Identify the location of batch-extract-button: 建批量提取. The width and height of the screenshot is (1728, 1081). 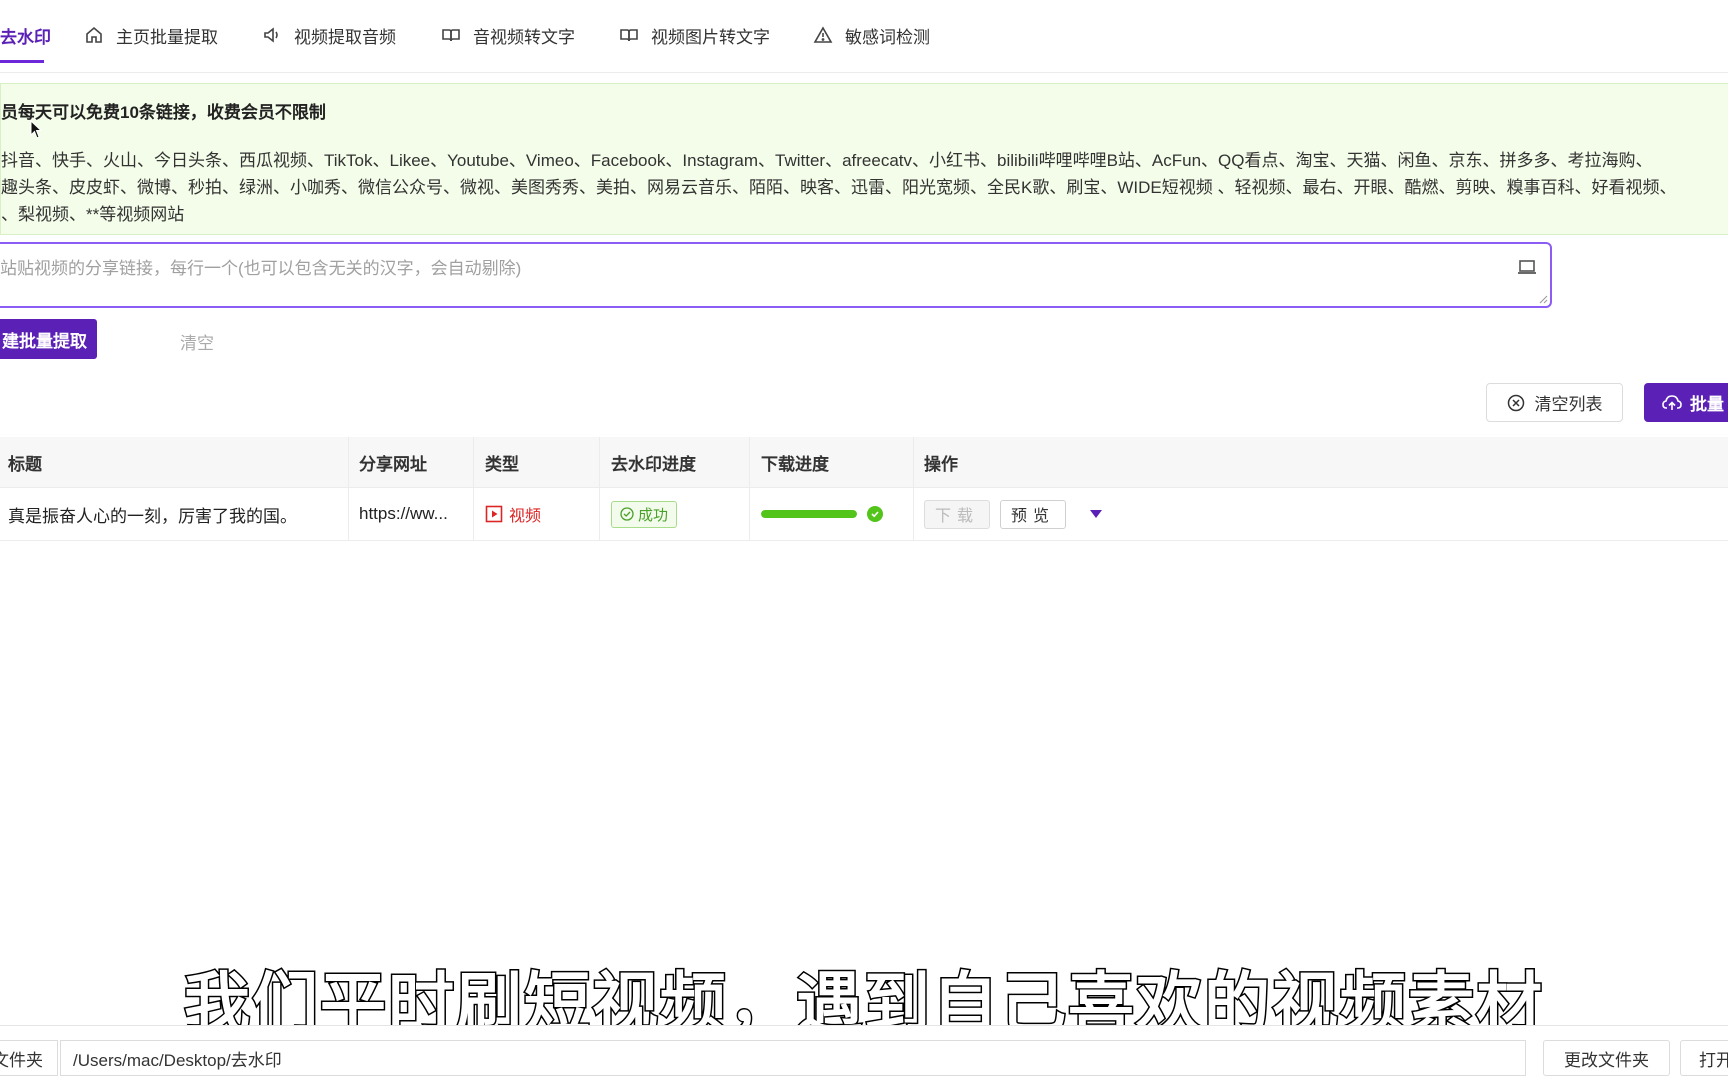
(48, 339).